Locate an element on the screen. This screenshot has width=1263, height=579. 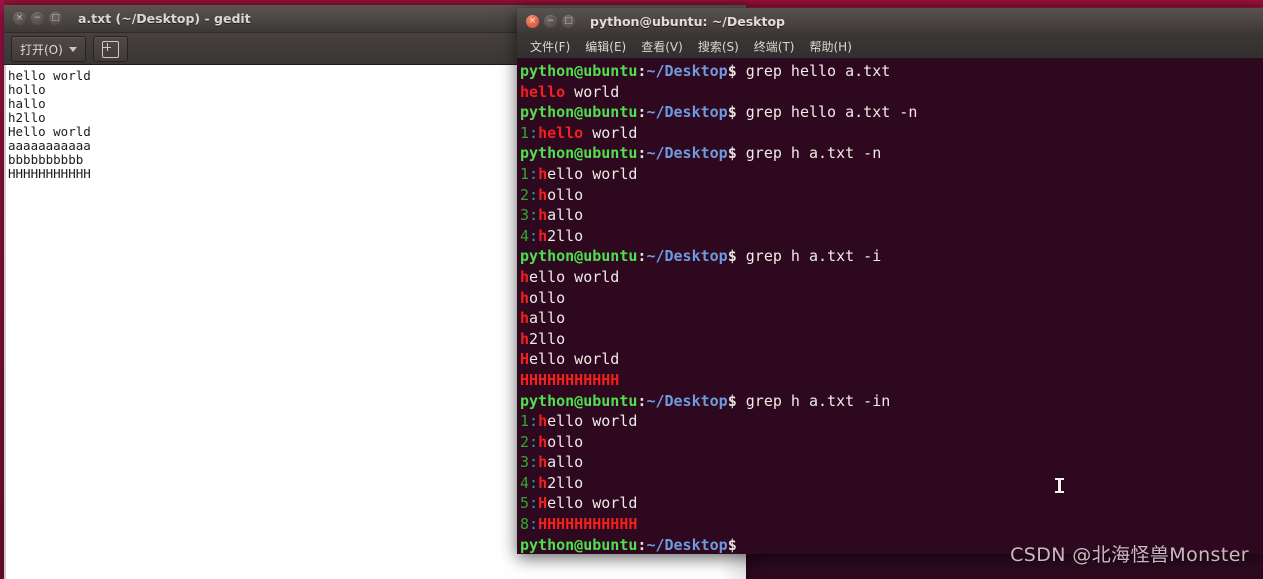
open-file-label: 打开(O) is located at coordinates (41, 49).